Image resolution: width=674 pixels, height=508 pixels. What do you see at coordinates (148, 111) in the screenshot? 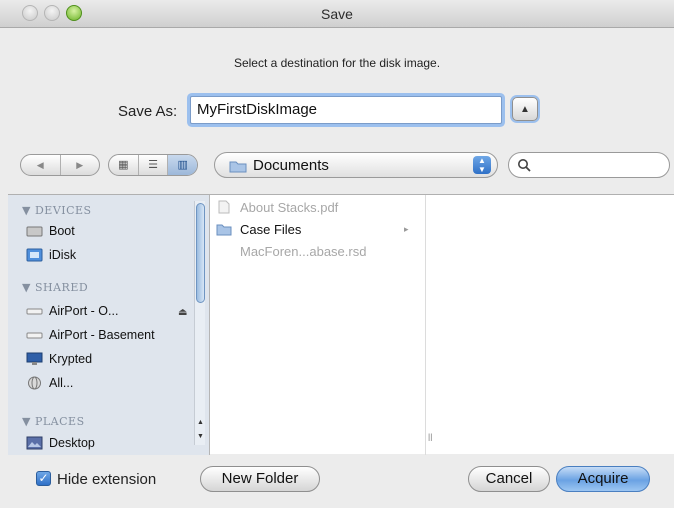
I see `save-as-label: Save As:` at bounding box center [148, 111].